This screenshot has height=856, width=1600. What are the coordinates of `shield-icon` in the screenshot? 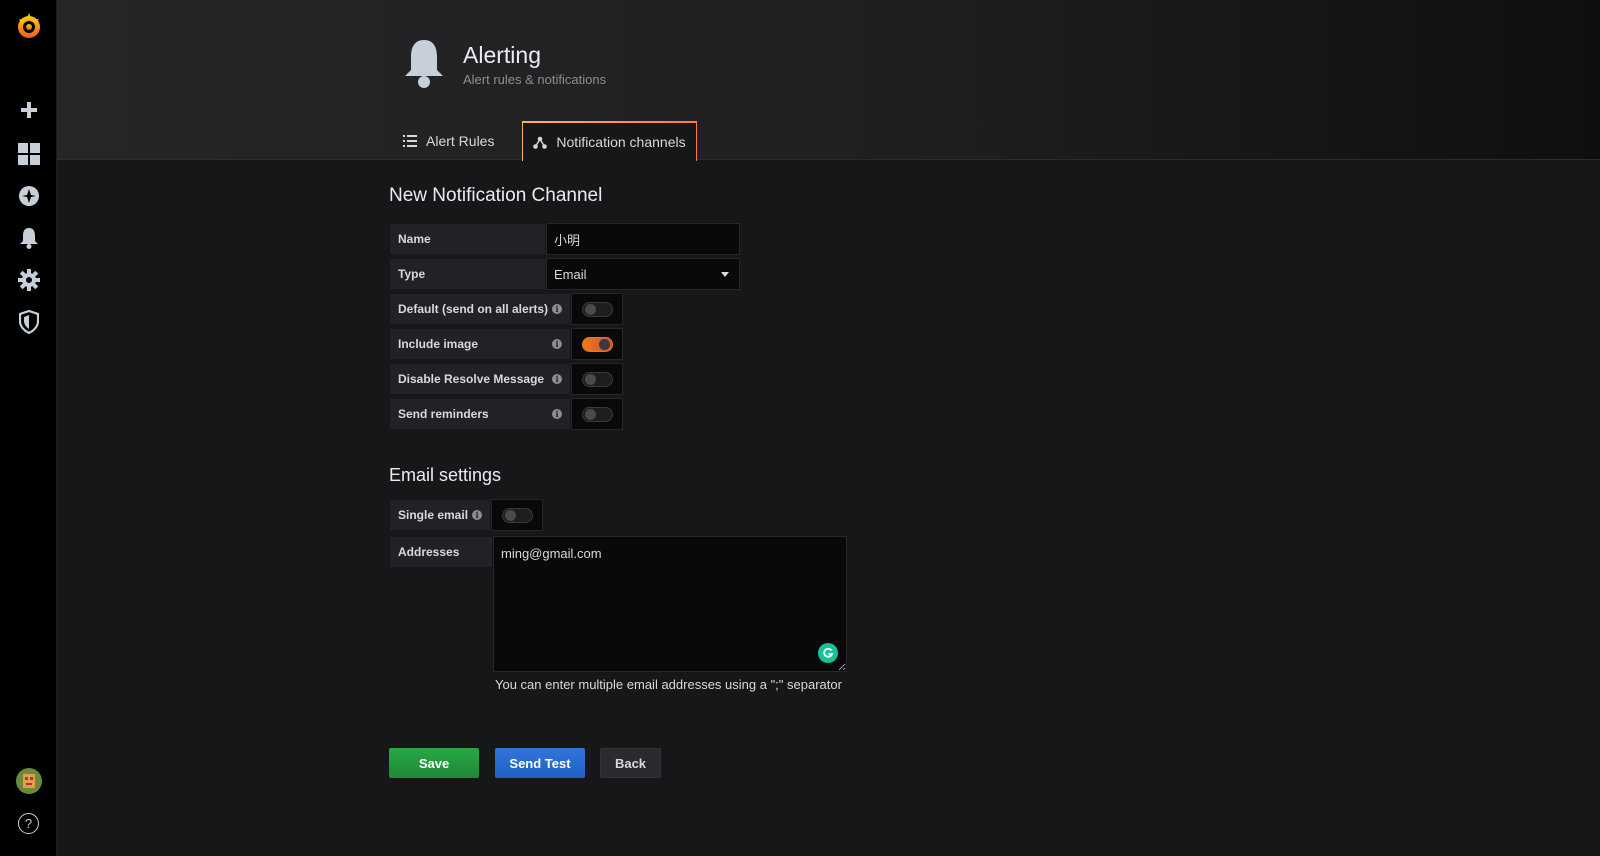 It's located at (28, 322).